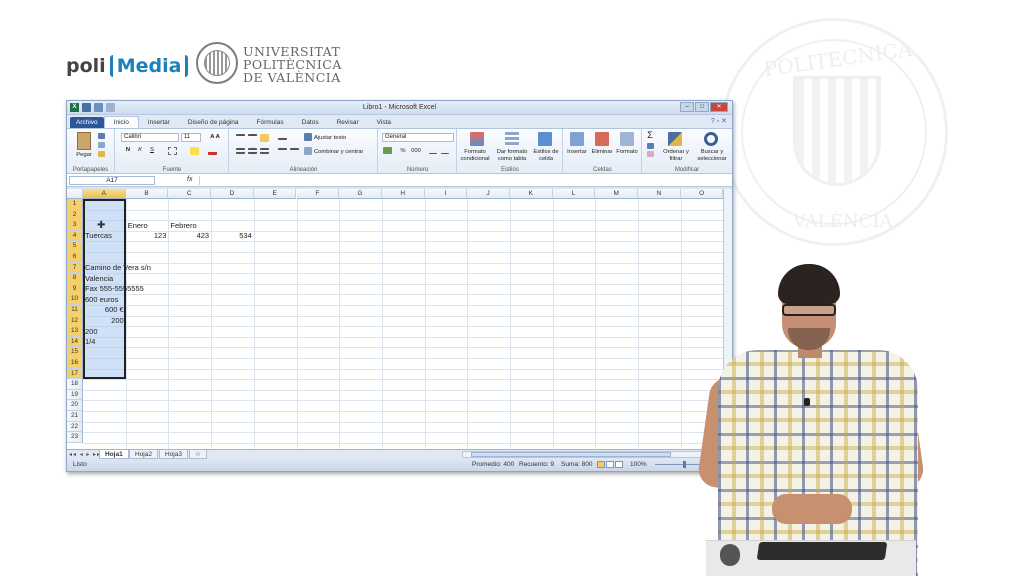 The image size is (1024, 576). I want to click on tab-insertar: Insertar, so click(159, 122).